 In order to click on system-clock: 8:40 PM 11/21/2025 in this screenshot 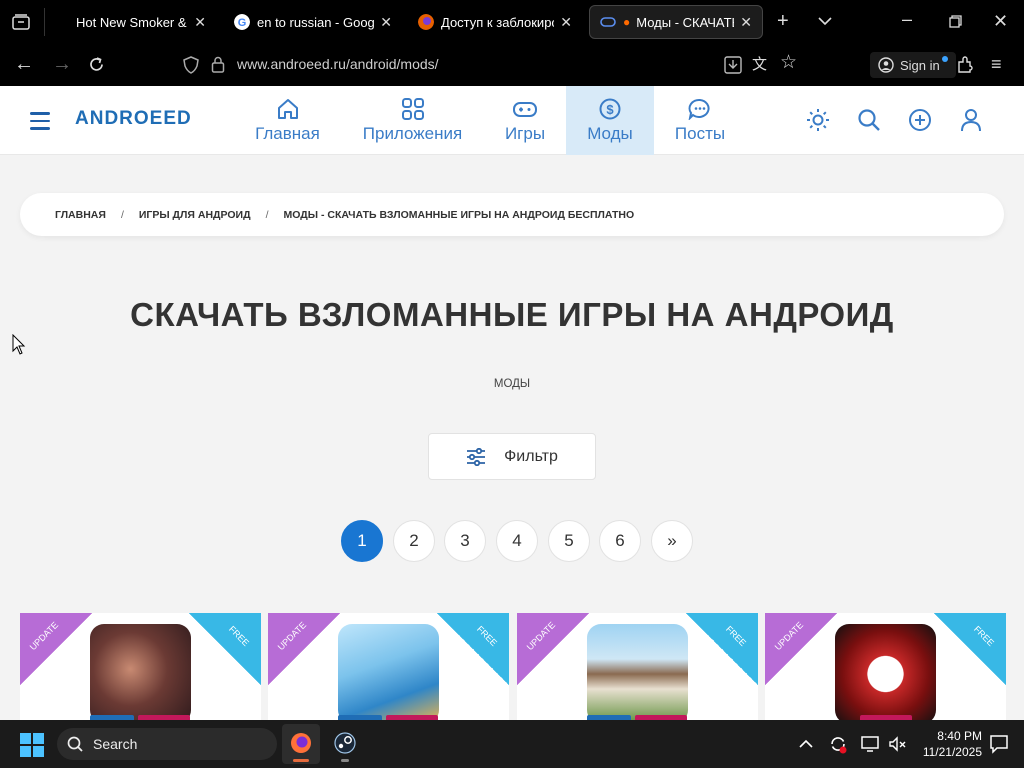, I will do `click(952, 744)`.